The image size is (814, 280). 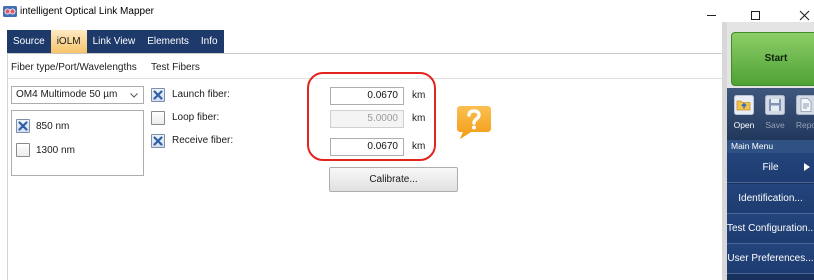 I want to click on report-icon, so click(x=805, y=105).